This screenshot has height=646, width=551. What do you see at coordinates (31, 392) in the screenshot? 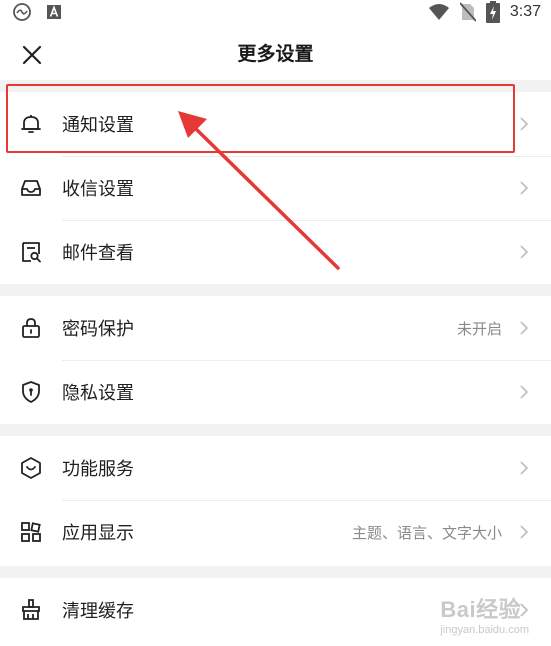
I see `shield-icon` at bounding box center [31, 392].